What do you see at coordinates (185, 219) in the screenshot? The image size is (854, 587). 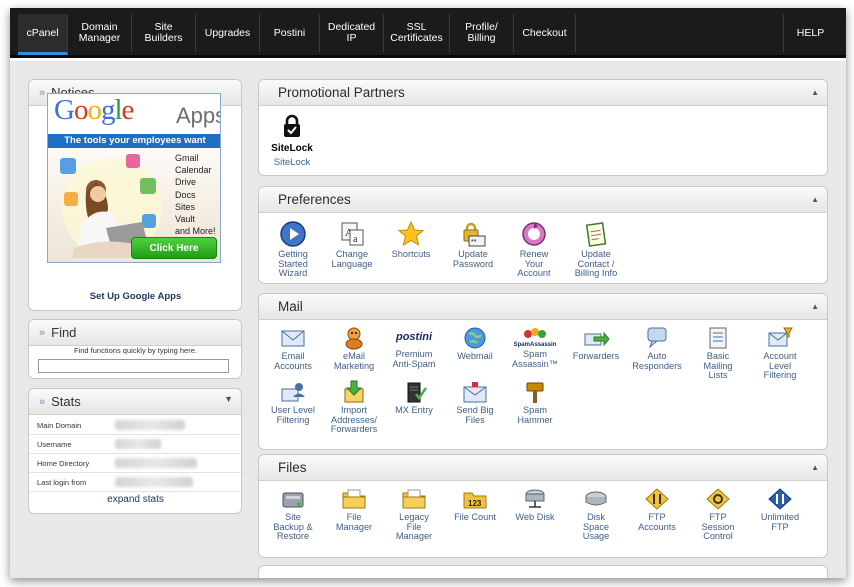 I see `ad-feature: Vault` at bounding box center [185, 219].